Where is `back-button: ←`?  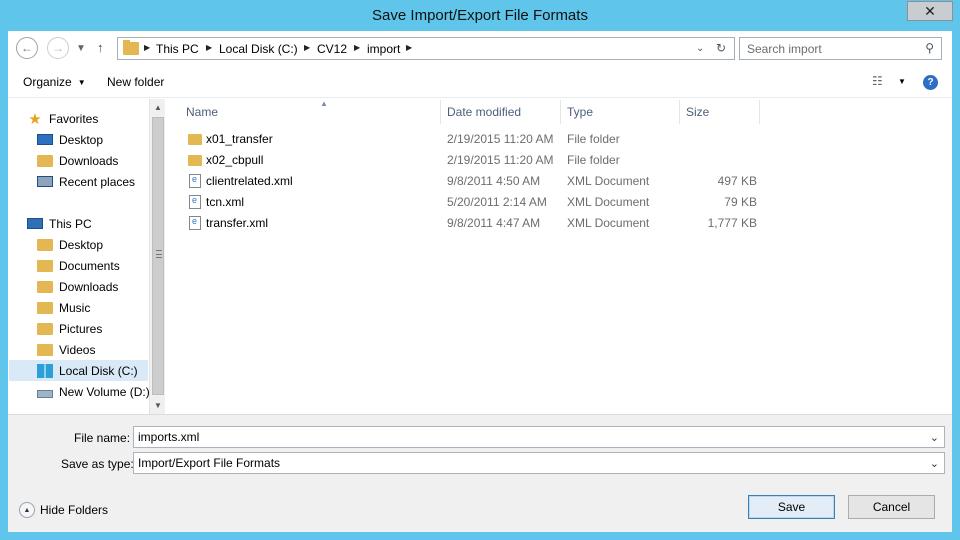
back-button: ← is located at coordinates (27, 48).